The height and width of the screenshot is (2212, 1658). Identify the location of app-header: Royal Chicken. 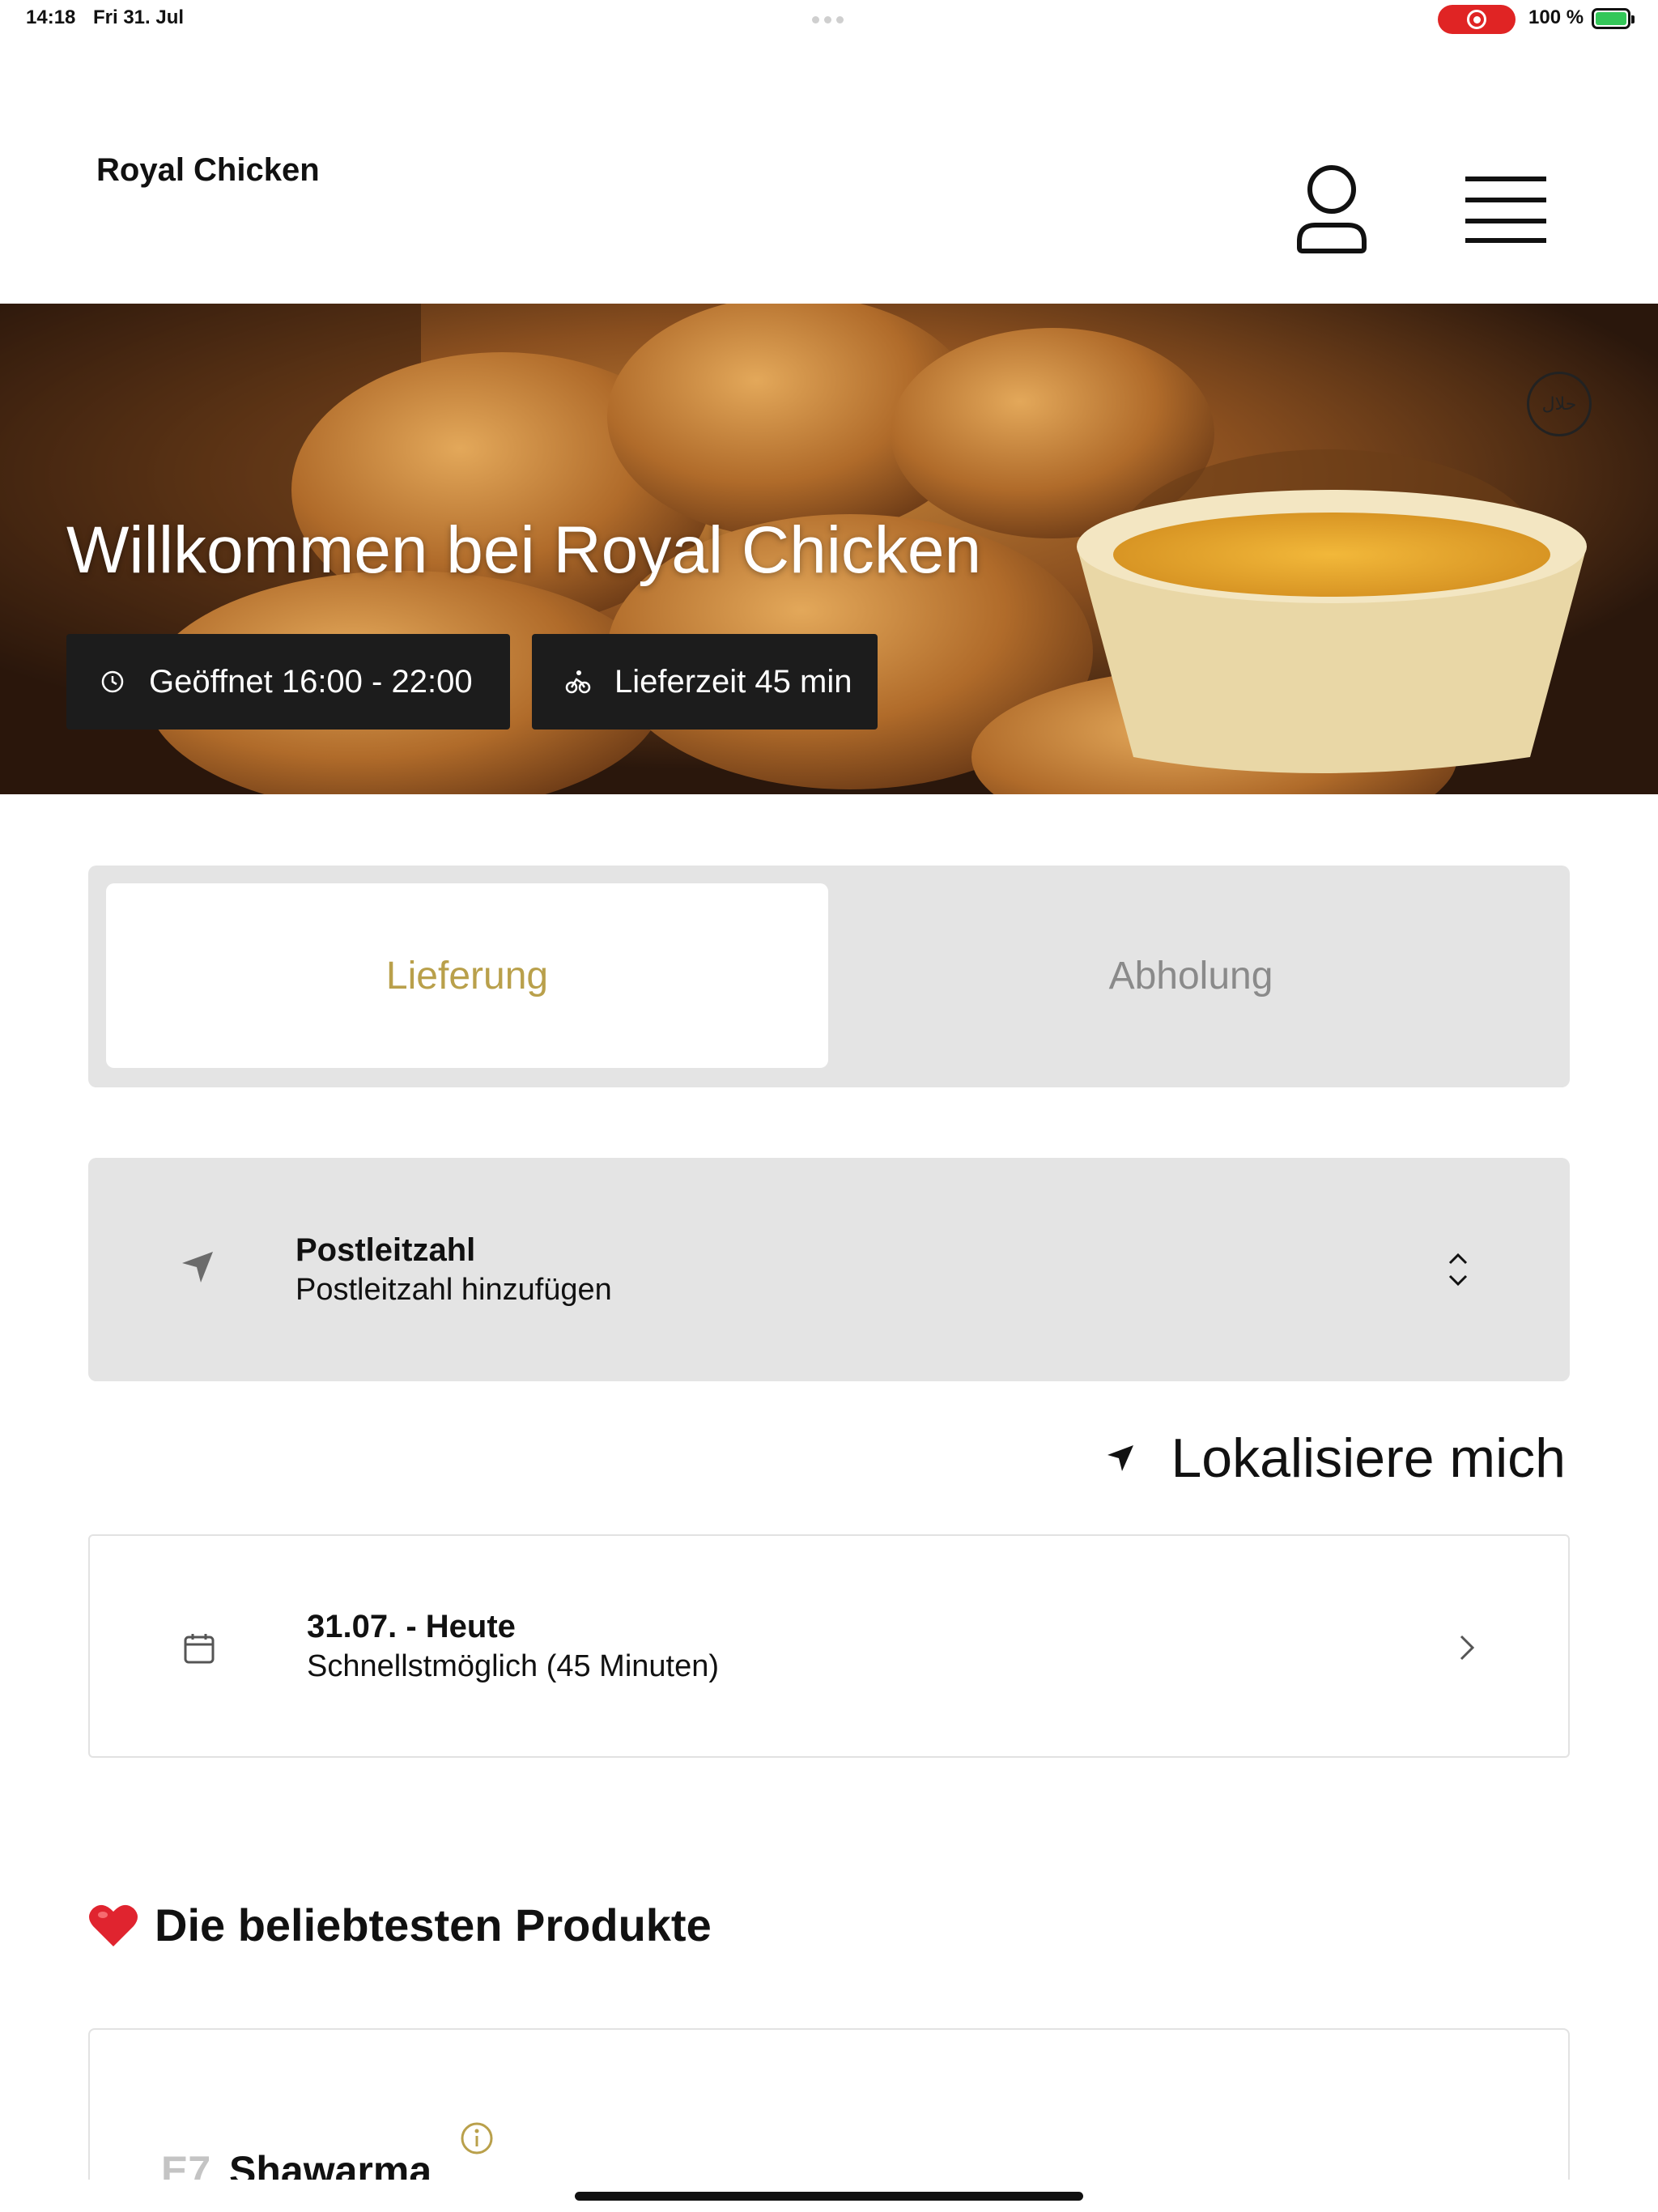
(829, 172).